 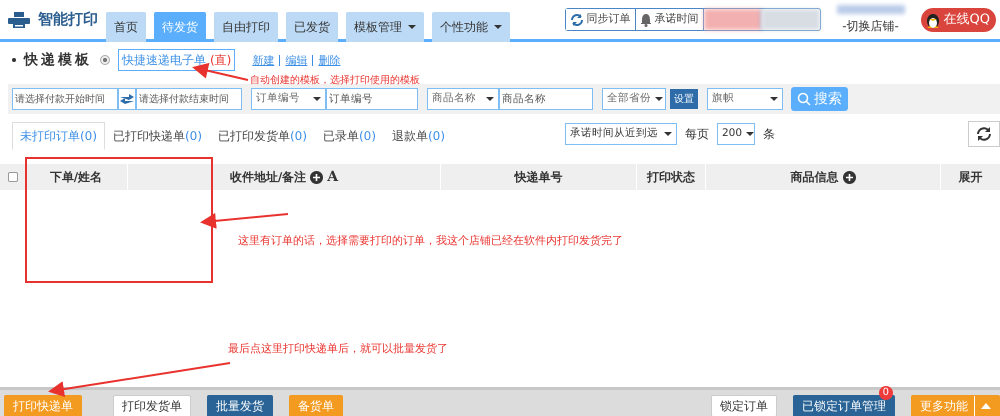 What do you see at coordinates (329, 60) in the screenshot?
I see `template-action-link: 删除` at bounding box center [329, 60].